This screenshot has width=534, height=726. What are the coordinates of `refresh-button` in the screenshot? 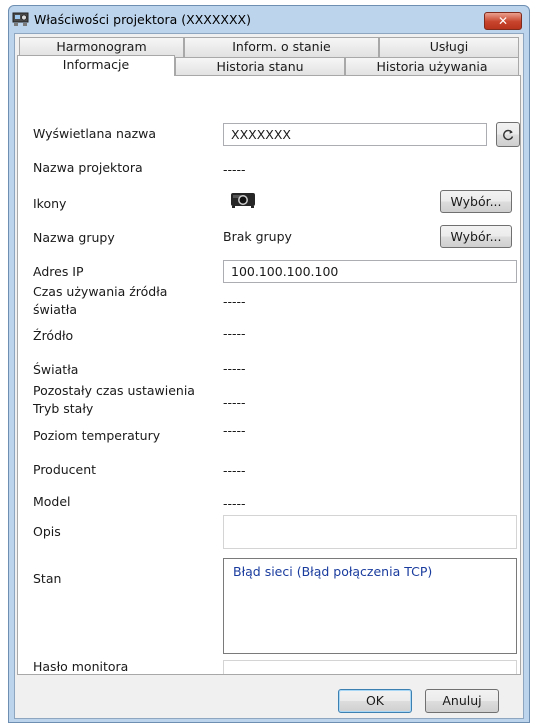 It's located at (508, 134).